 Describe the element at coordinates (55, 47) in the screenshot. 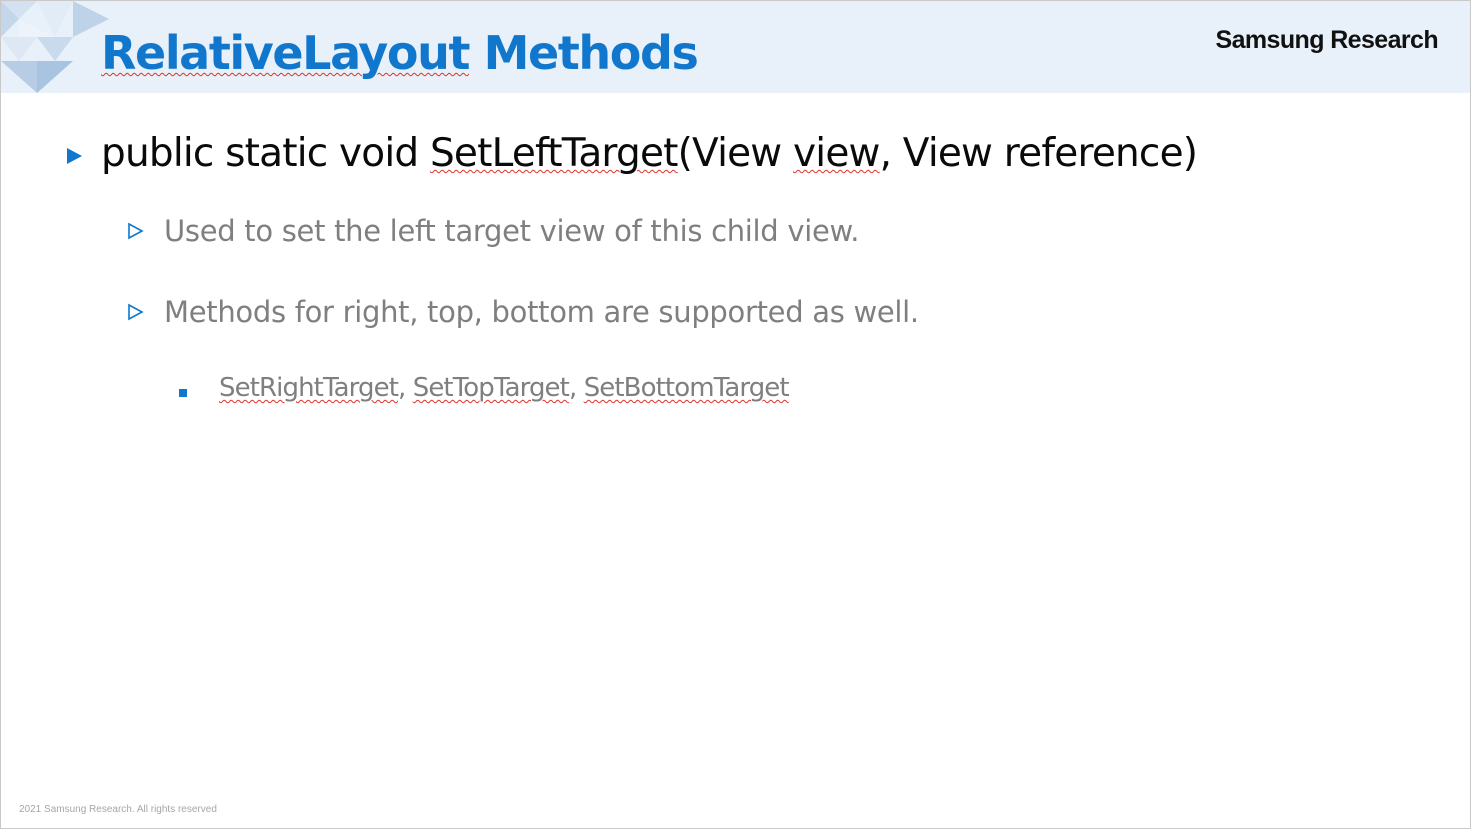

I see `triangle-pattern-decoration` at that location.